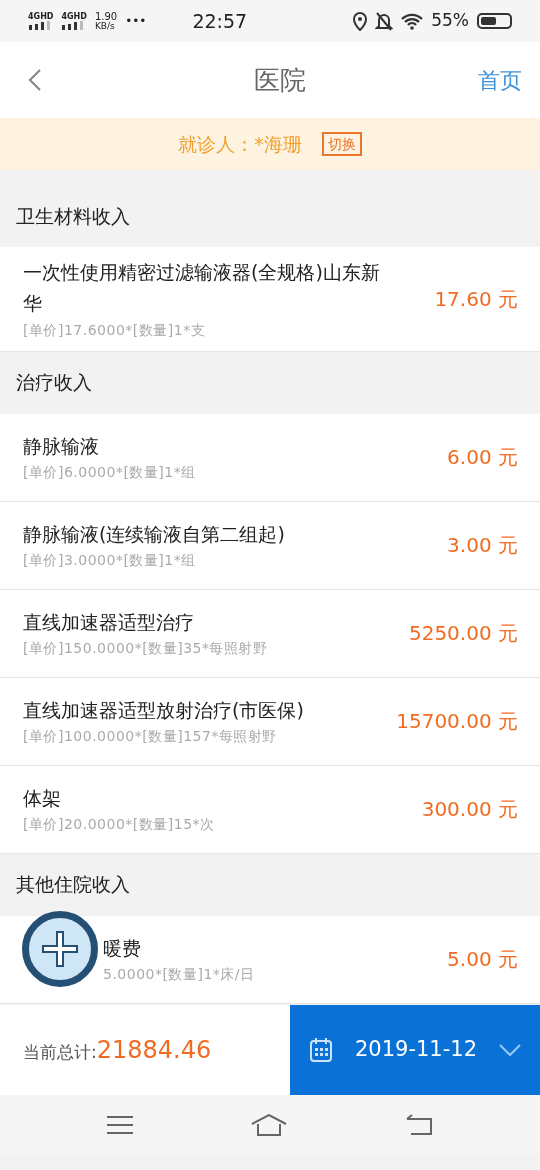 The image size is (540, 1170). I want to click on fee-amount: 5250.00 元, so click(463, 634).